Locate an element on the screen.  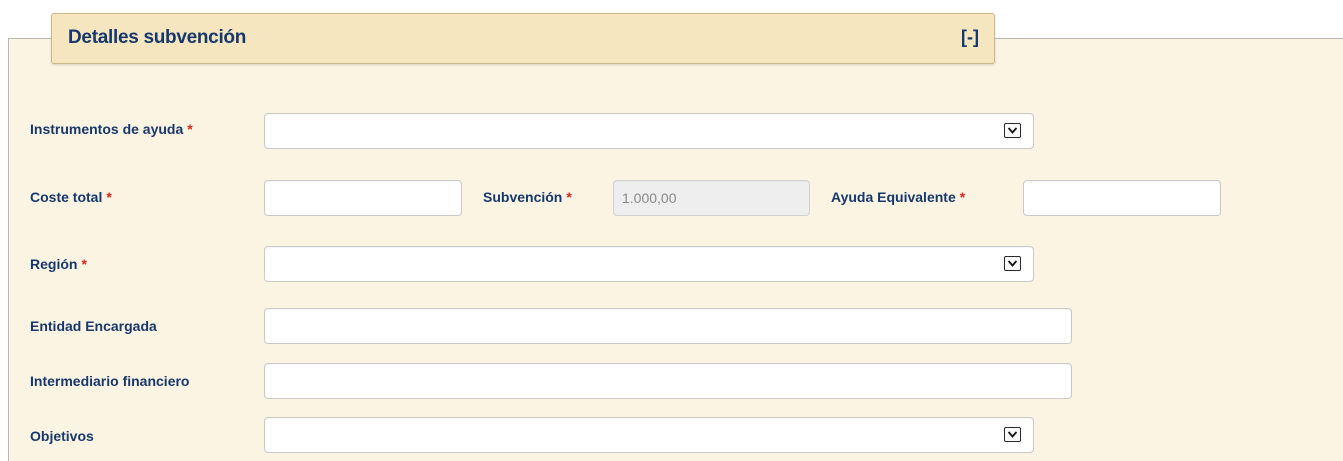
entidad-encargada-label-text: Entidad Encargada is located at coordinates (93, 326).